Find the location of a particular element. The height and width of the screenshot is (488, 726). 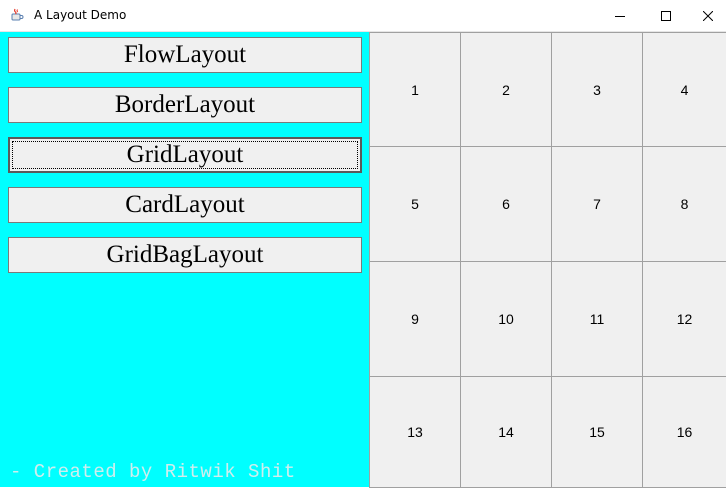

title-bar: A Layout Demo is located at coordinates (363, 16).